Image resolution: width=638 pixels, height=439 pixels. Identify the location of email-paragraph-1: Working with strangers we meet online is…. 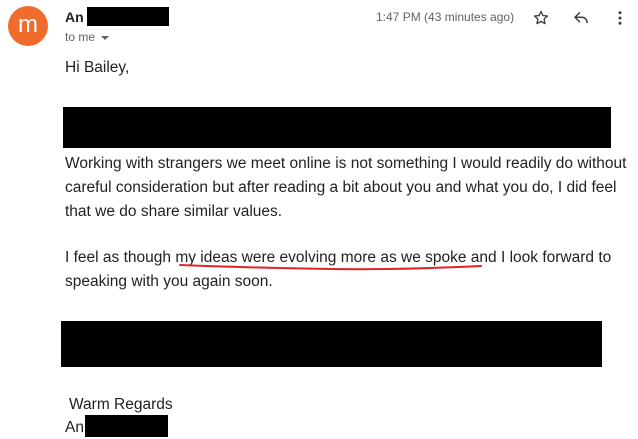
(346, 187).